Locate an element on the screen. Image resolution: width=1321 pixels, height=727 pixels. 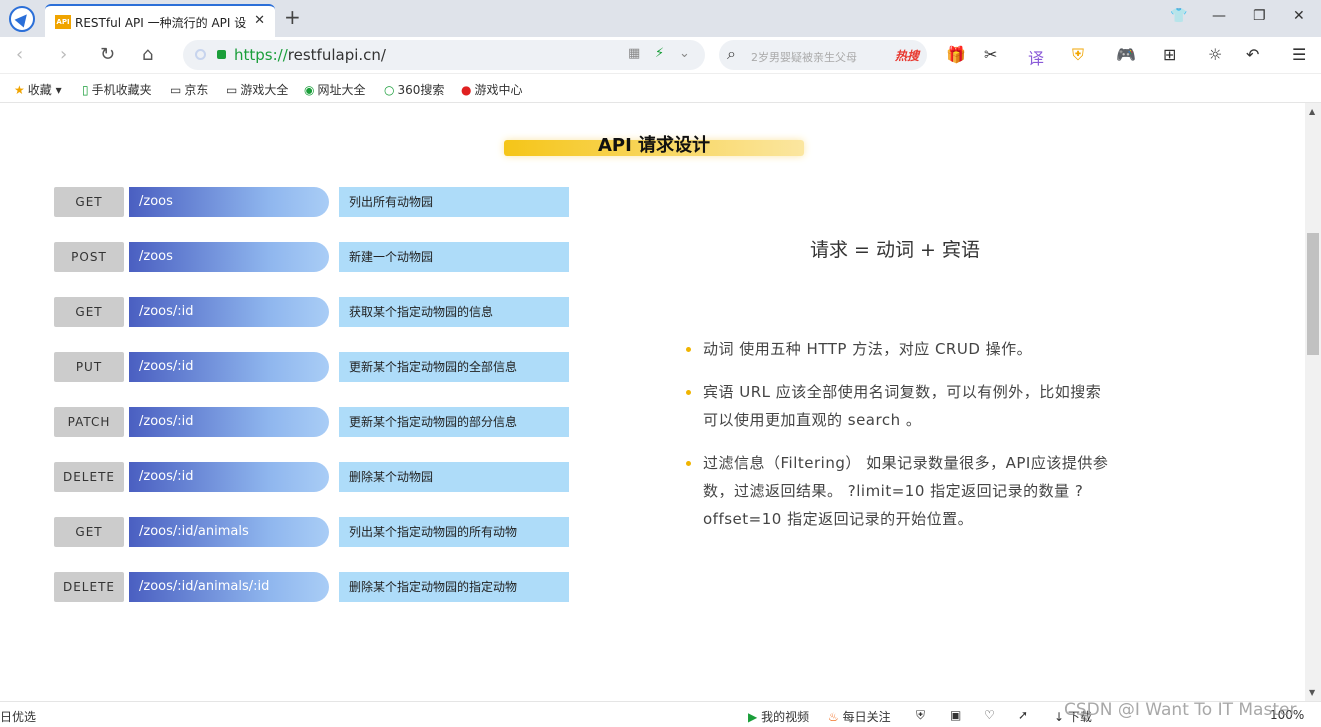
skin-icon: 👕 is located at coordinates (1178, 16).